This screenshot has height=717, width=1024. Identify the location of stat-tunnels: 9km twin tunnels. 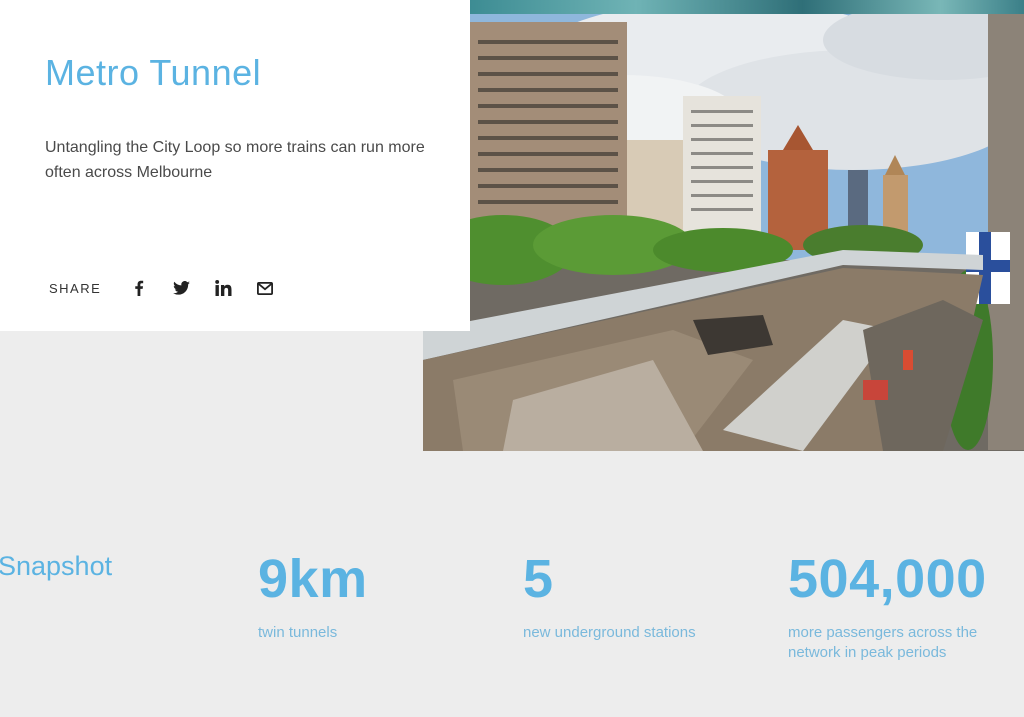
(313, 594).